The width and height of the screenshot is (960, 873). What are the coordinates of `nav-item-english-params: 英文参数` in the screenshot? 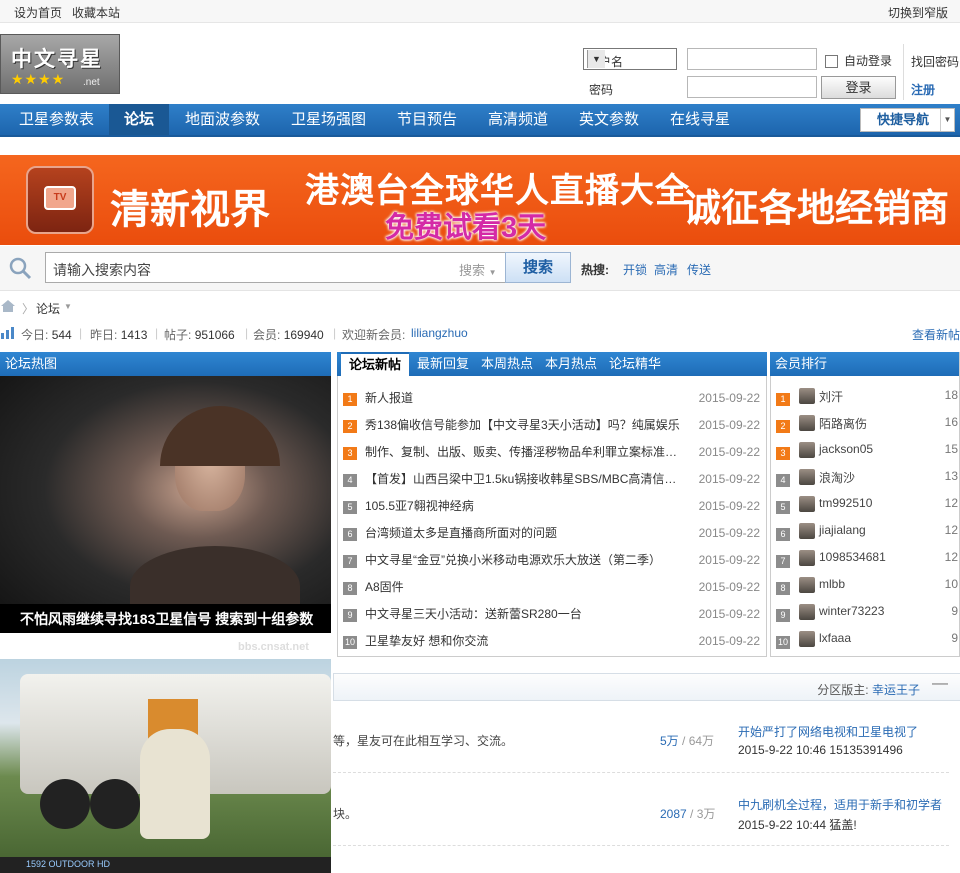 It's located at (609, 119).